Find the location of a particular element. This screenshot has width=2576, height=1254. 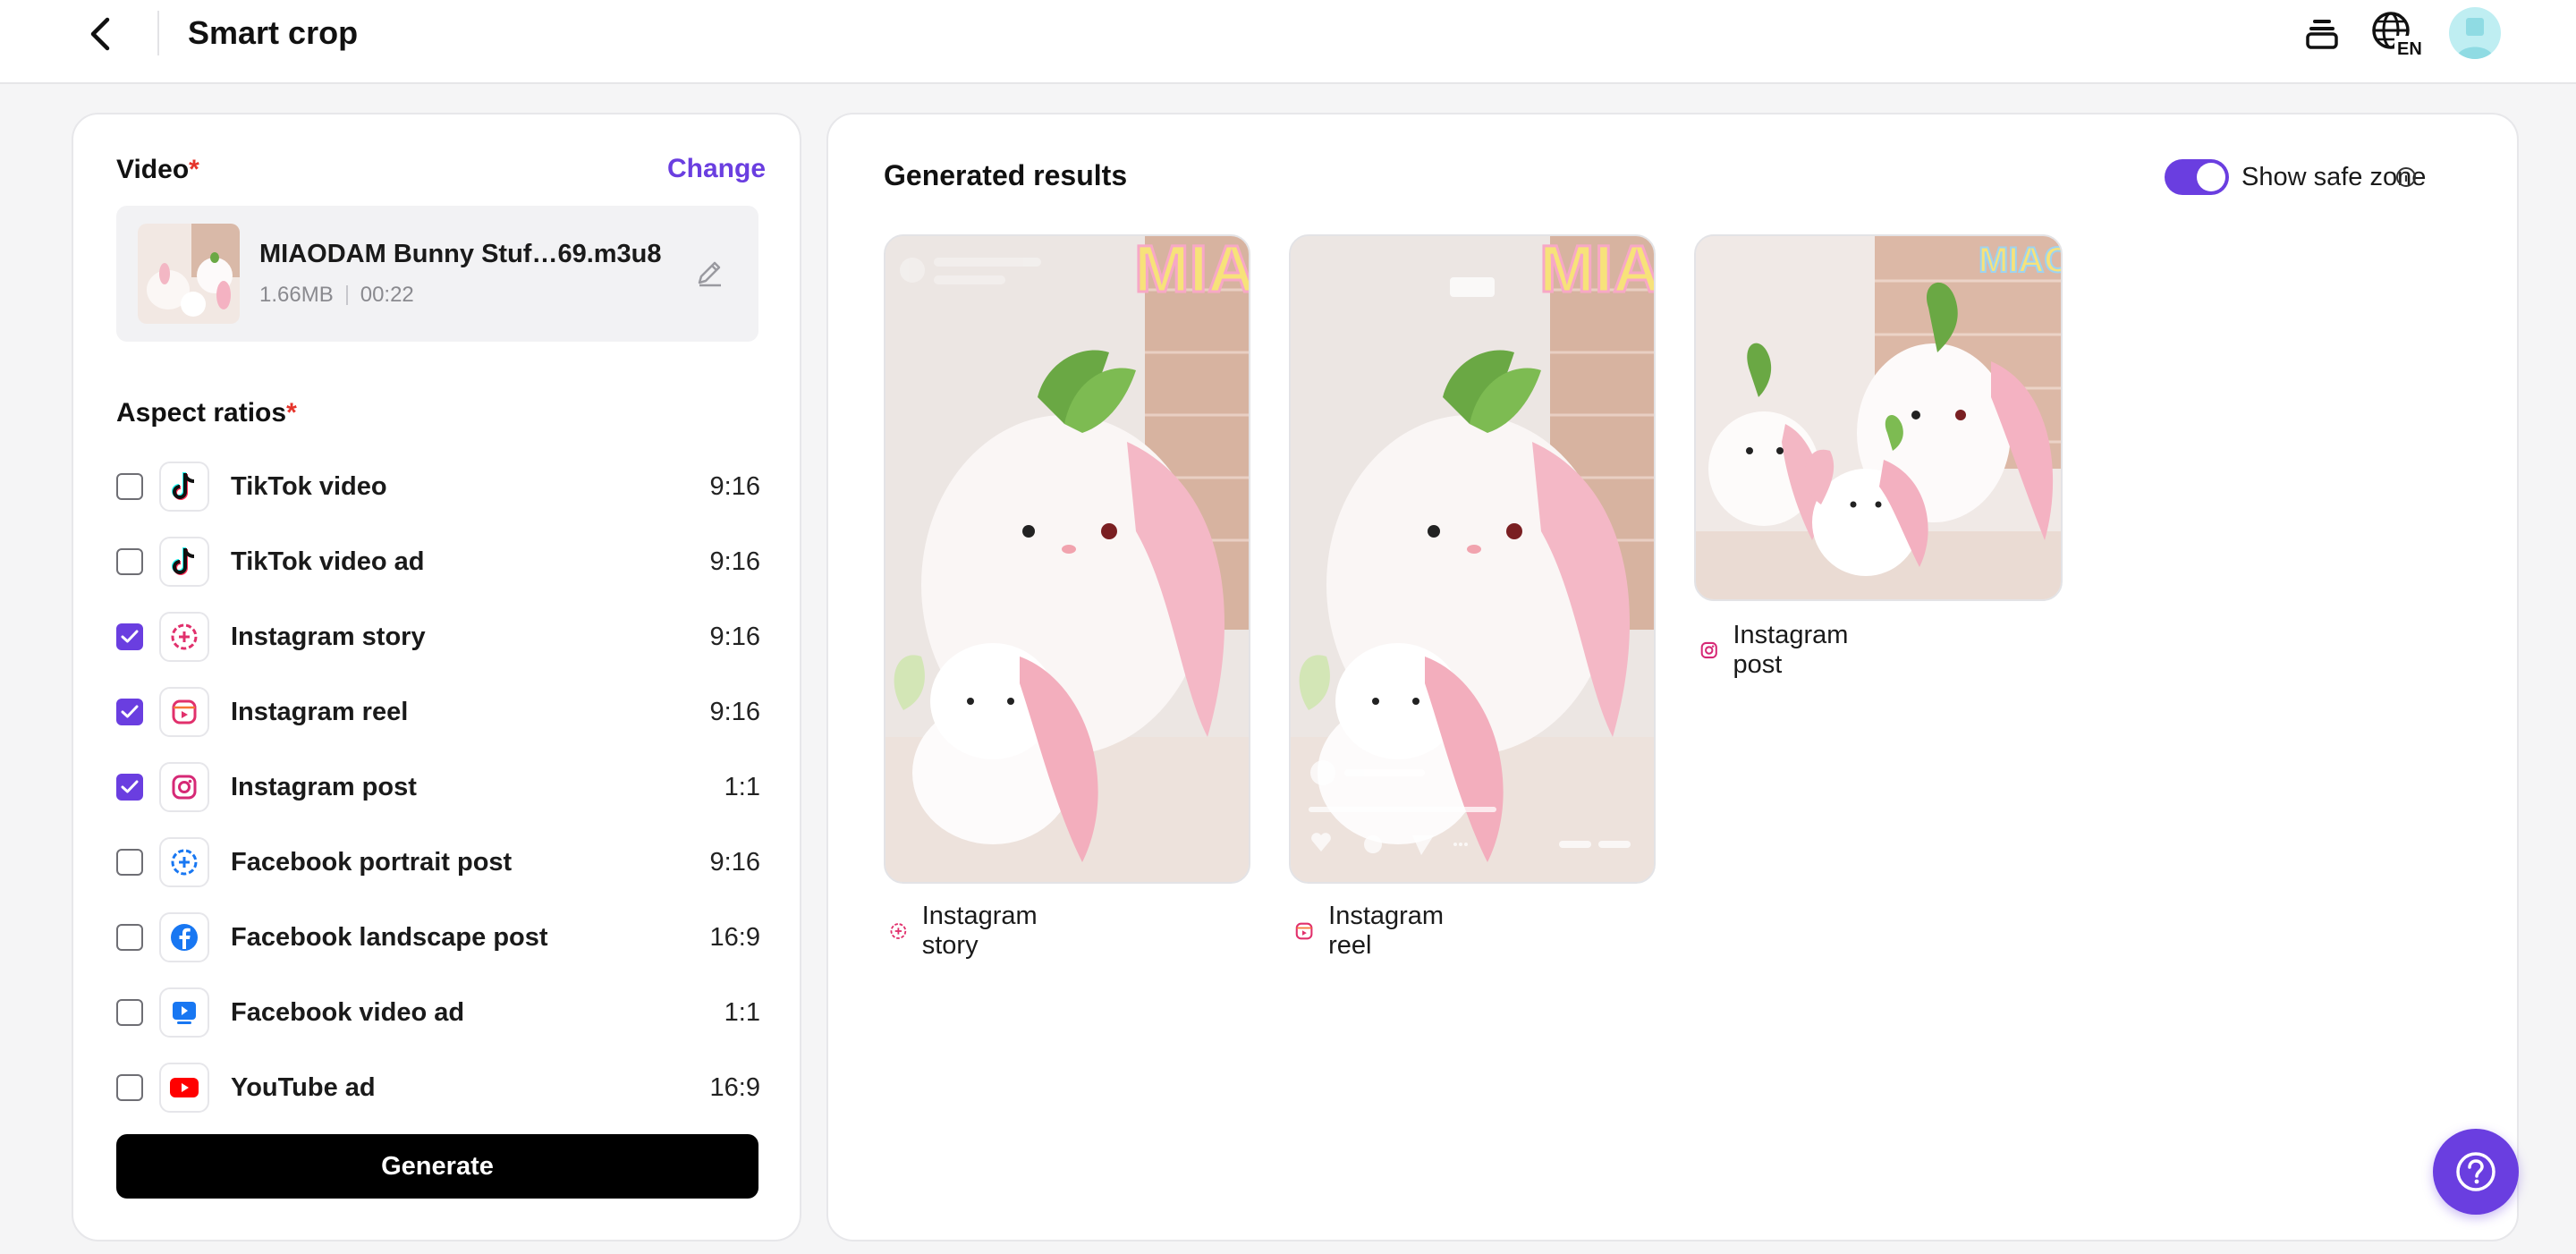

checkbox-facebook-landscape-post is located at coordinates (129, 937).